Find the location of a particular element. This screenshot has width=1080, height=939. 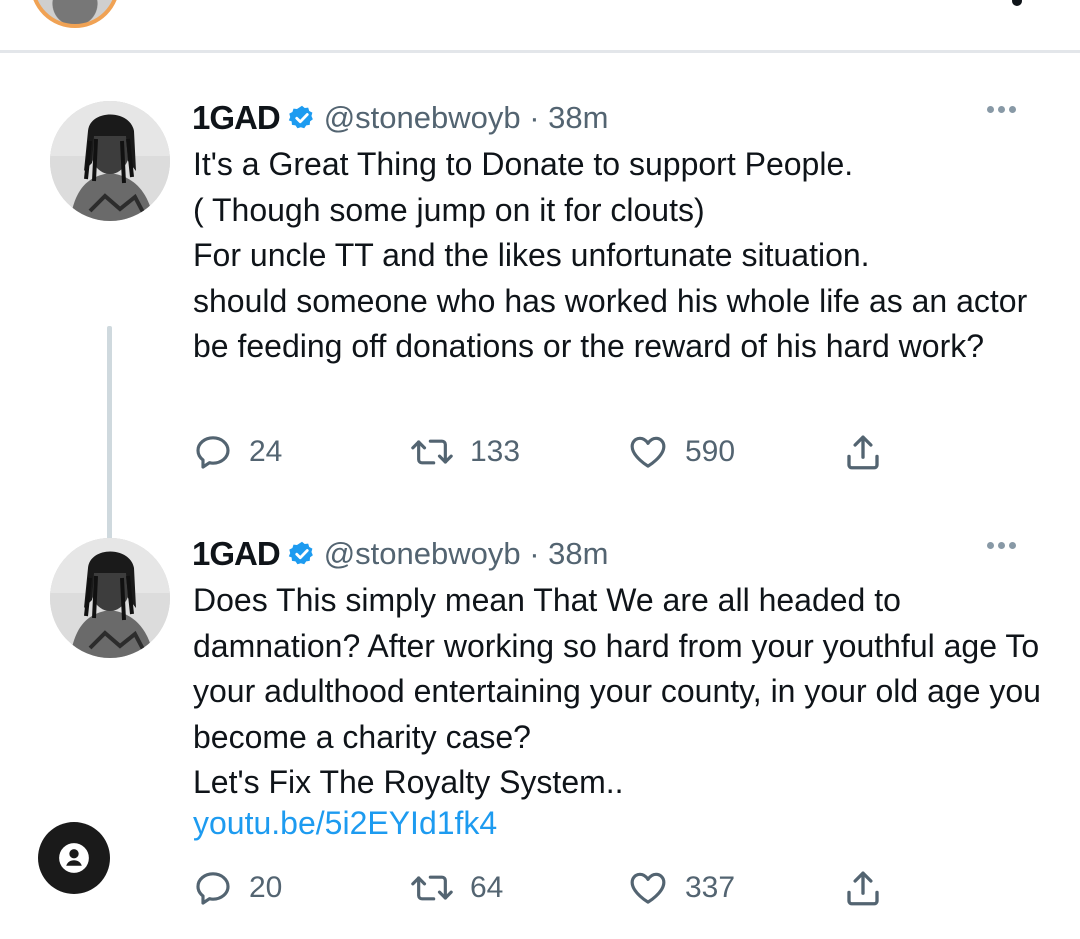

account-button is located at coordinates (74, 858).